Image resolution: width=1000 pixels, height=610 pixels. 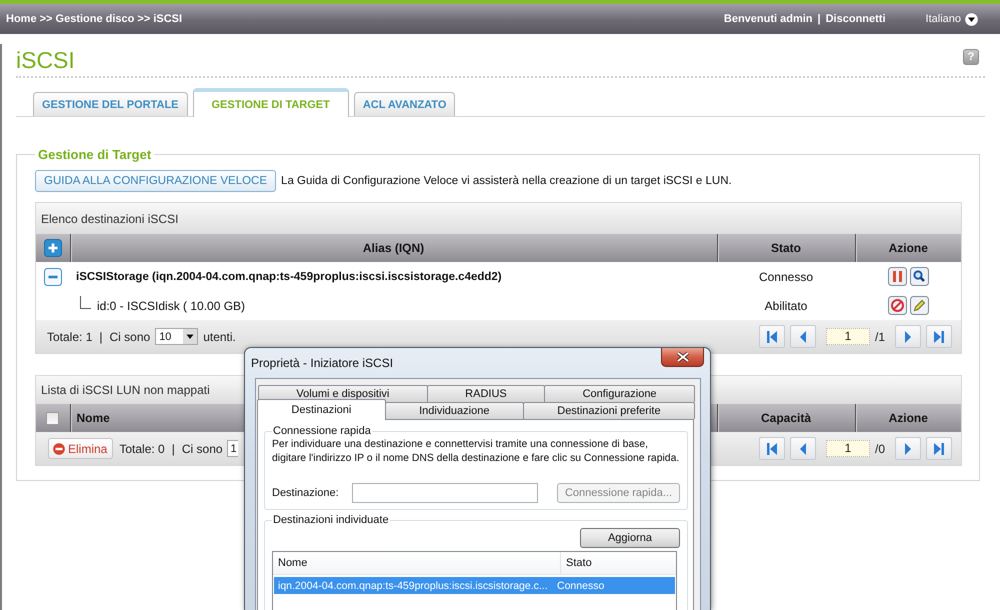 I want to click on dialog-tab: Destinazioni, so click(x=321, y=409).